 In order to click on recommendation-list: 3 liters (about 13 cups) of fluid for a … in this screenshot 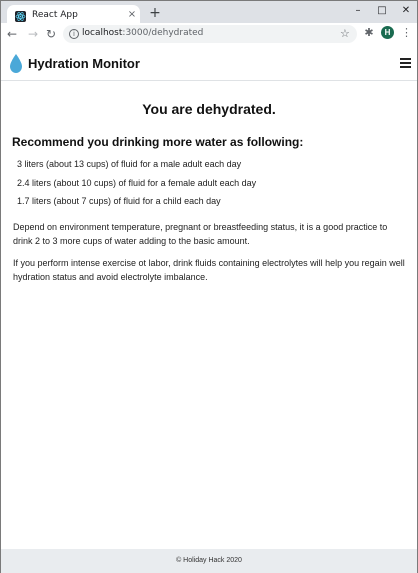, I will do `click(136, 185)`.